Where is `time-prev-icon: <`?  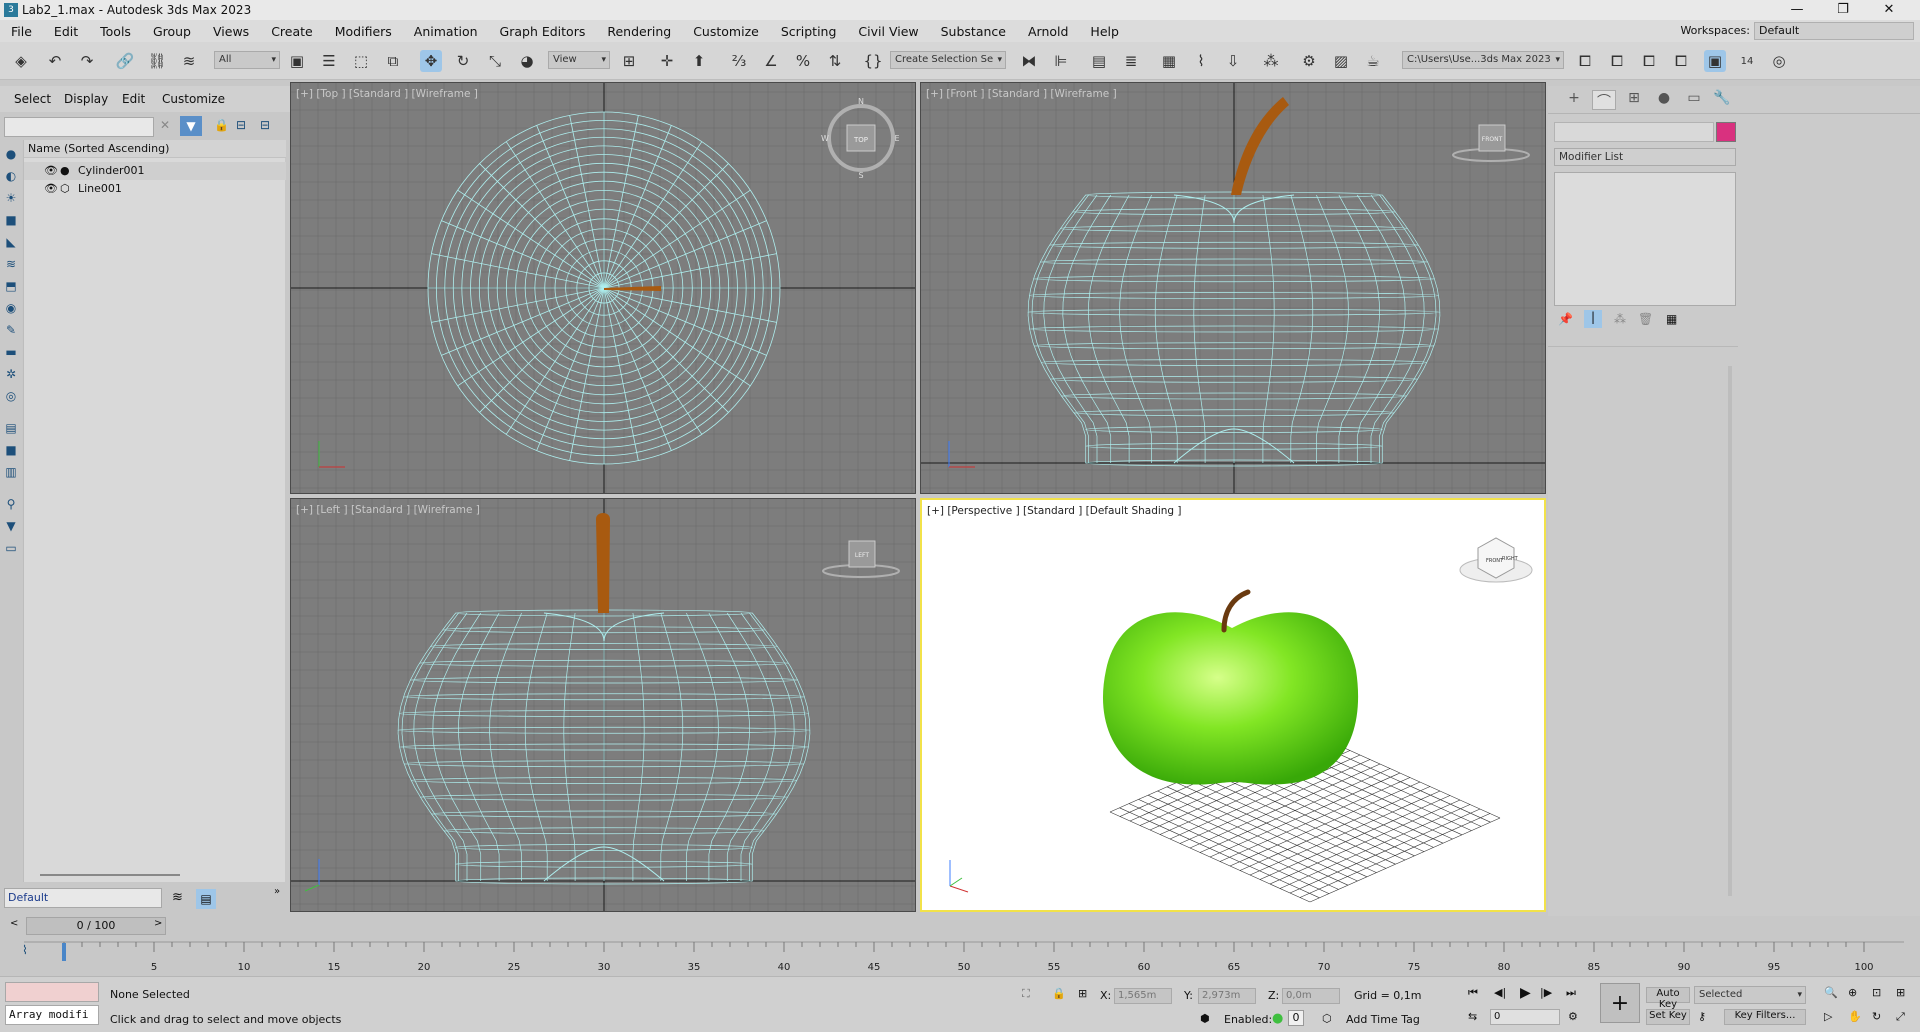
time-prev-icon: < is located at coordinates (14, 923).